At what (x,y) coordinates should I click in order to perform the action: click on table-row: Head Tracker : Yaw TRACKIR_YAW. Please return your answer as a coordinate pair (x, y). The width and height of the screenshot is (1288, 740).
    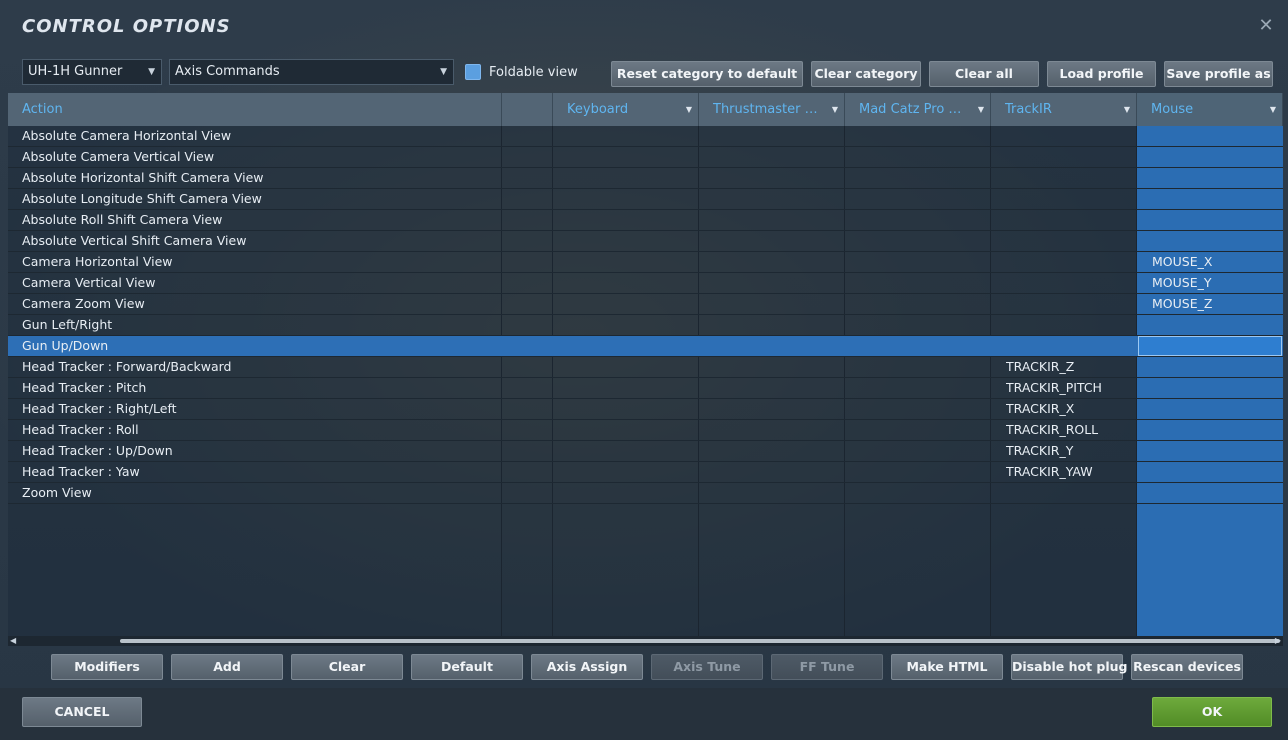
    Looking at the image, I should click on (645, 472).